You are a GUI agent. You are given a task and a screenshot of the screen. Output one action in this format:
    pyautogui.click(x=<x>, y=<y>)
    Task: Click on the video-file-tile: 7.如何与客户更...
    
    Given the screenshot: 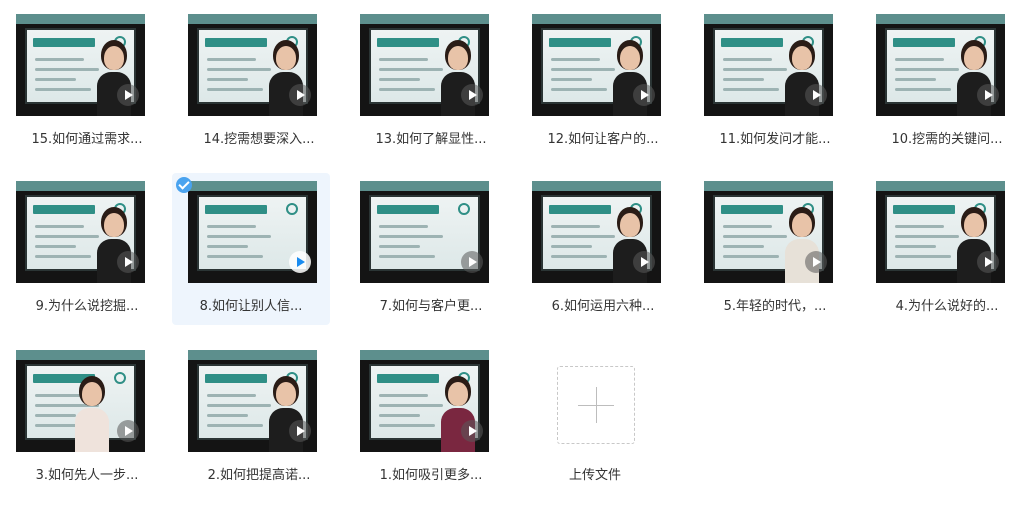 What is the action you would take?
    pyautogui.click(x=431, y=253)
    